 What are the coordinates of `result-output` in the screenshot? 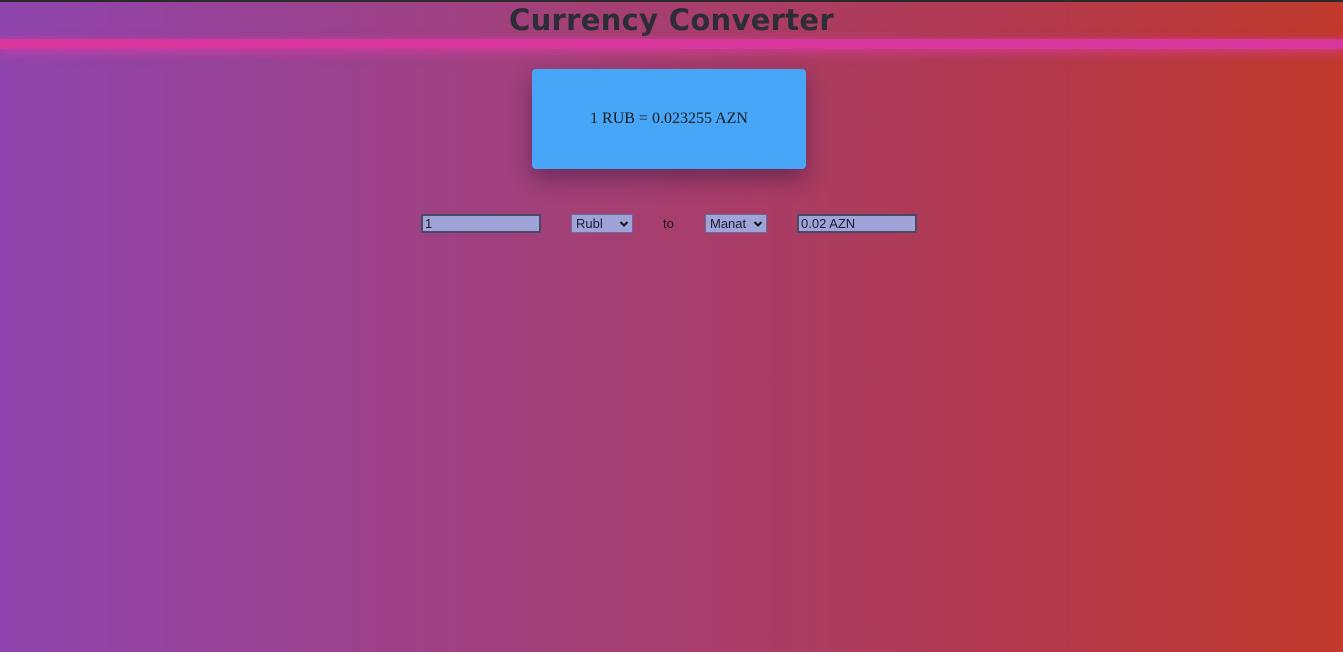 It's located at (857, 223).